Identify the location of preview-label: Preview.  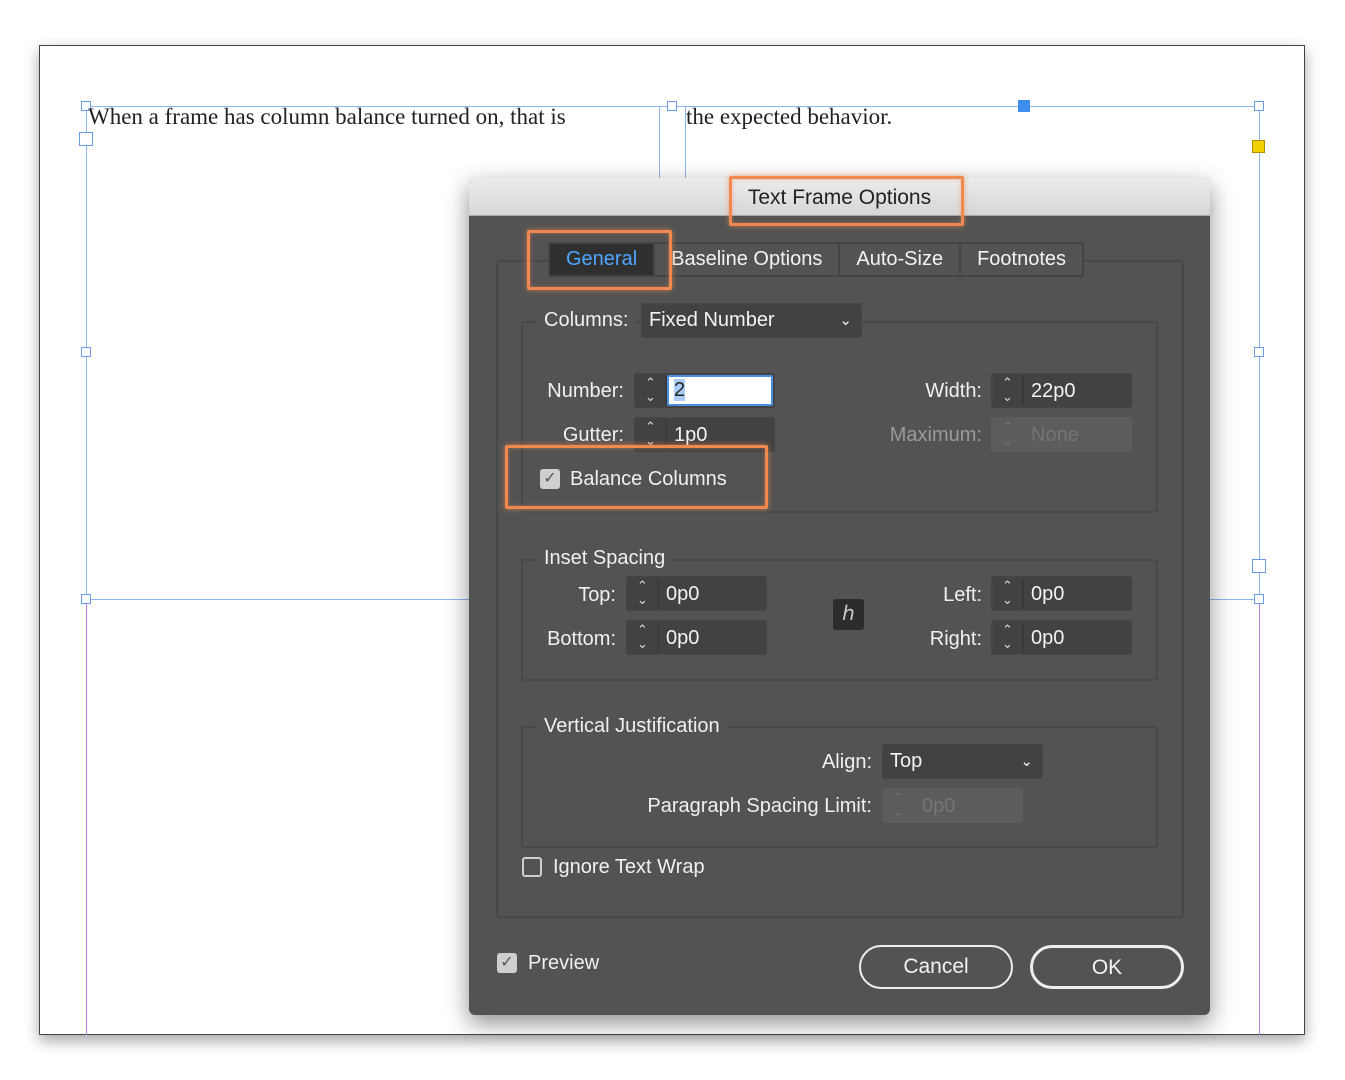
(563, 963).